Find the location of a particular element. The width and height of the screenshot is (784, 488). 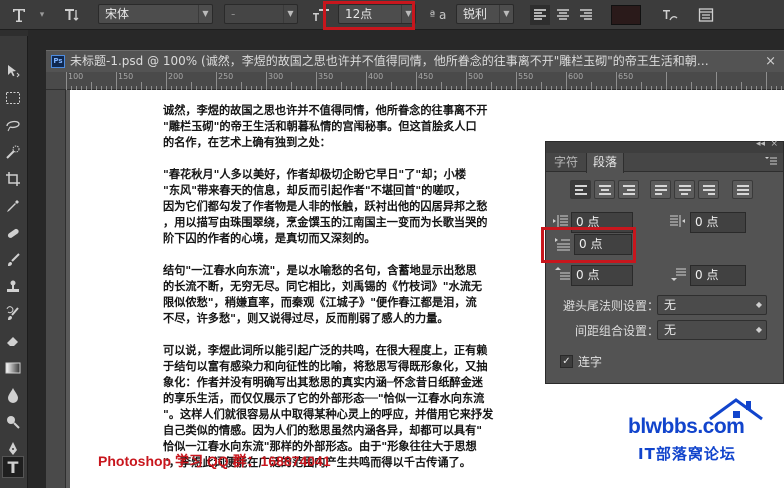

qq-group-caption: Photoshop 学习 QQ 群：168874041 is located at coordinates (214, 461).